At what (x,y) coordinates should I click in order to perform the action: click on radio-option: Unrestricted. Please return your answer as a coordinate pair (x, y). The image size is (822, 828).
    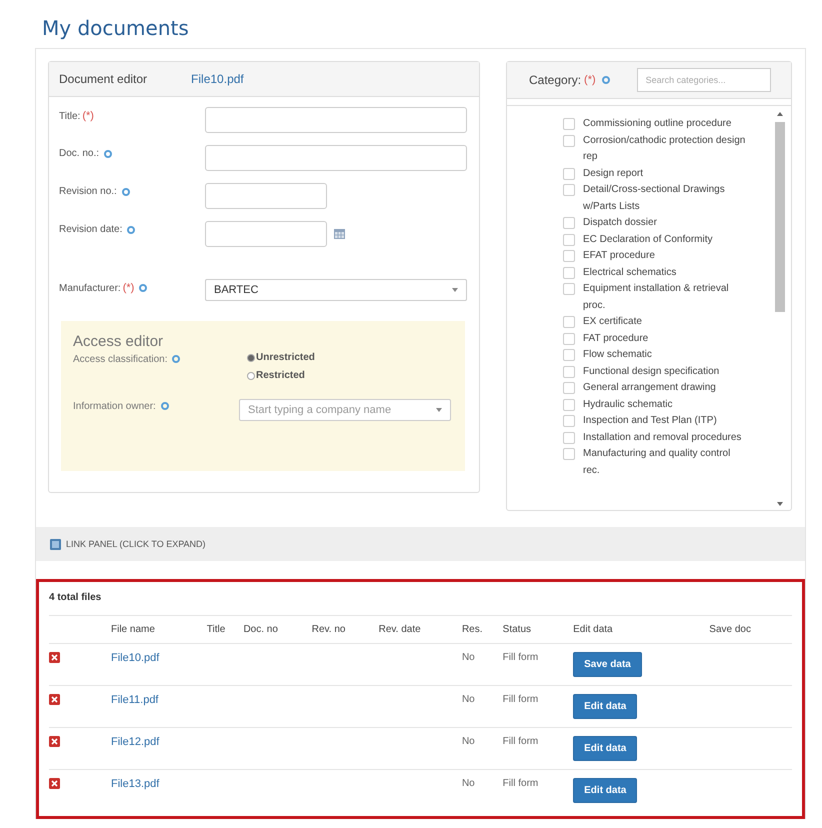
    Looking at the image, I should click on (281, 357).